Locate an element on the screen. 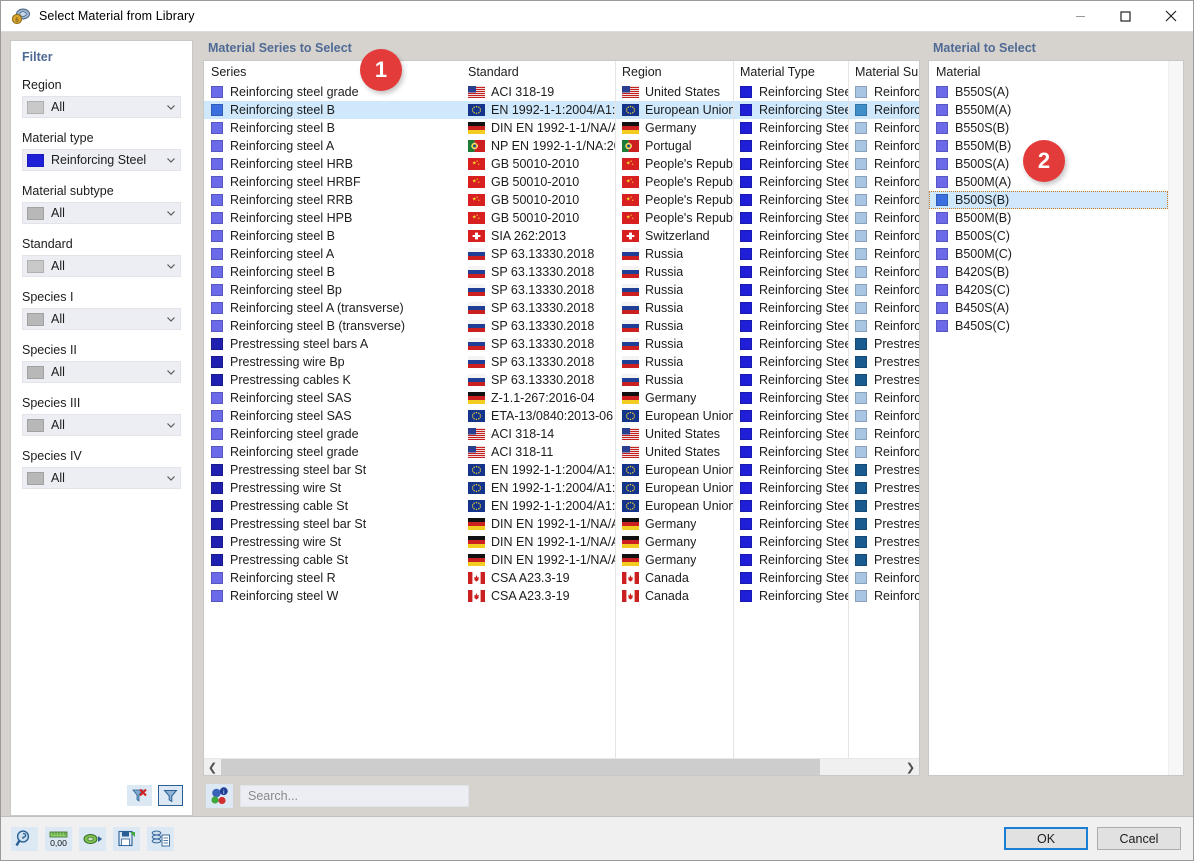 The width and height of the screenshot is (1194, 861). table-row: Prestressing steel bars A is located at coordinates (333, 344).